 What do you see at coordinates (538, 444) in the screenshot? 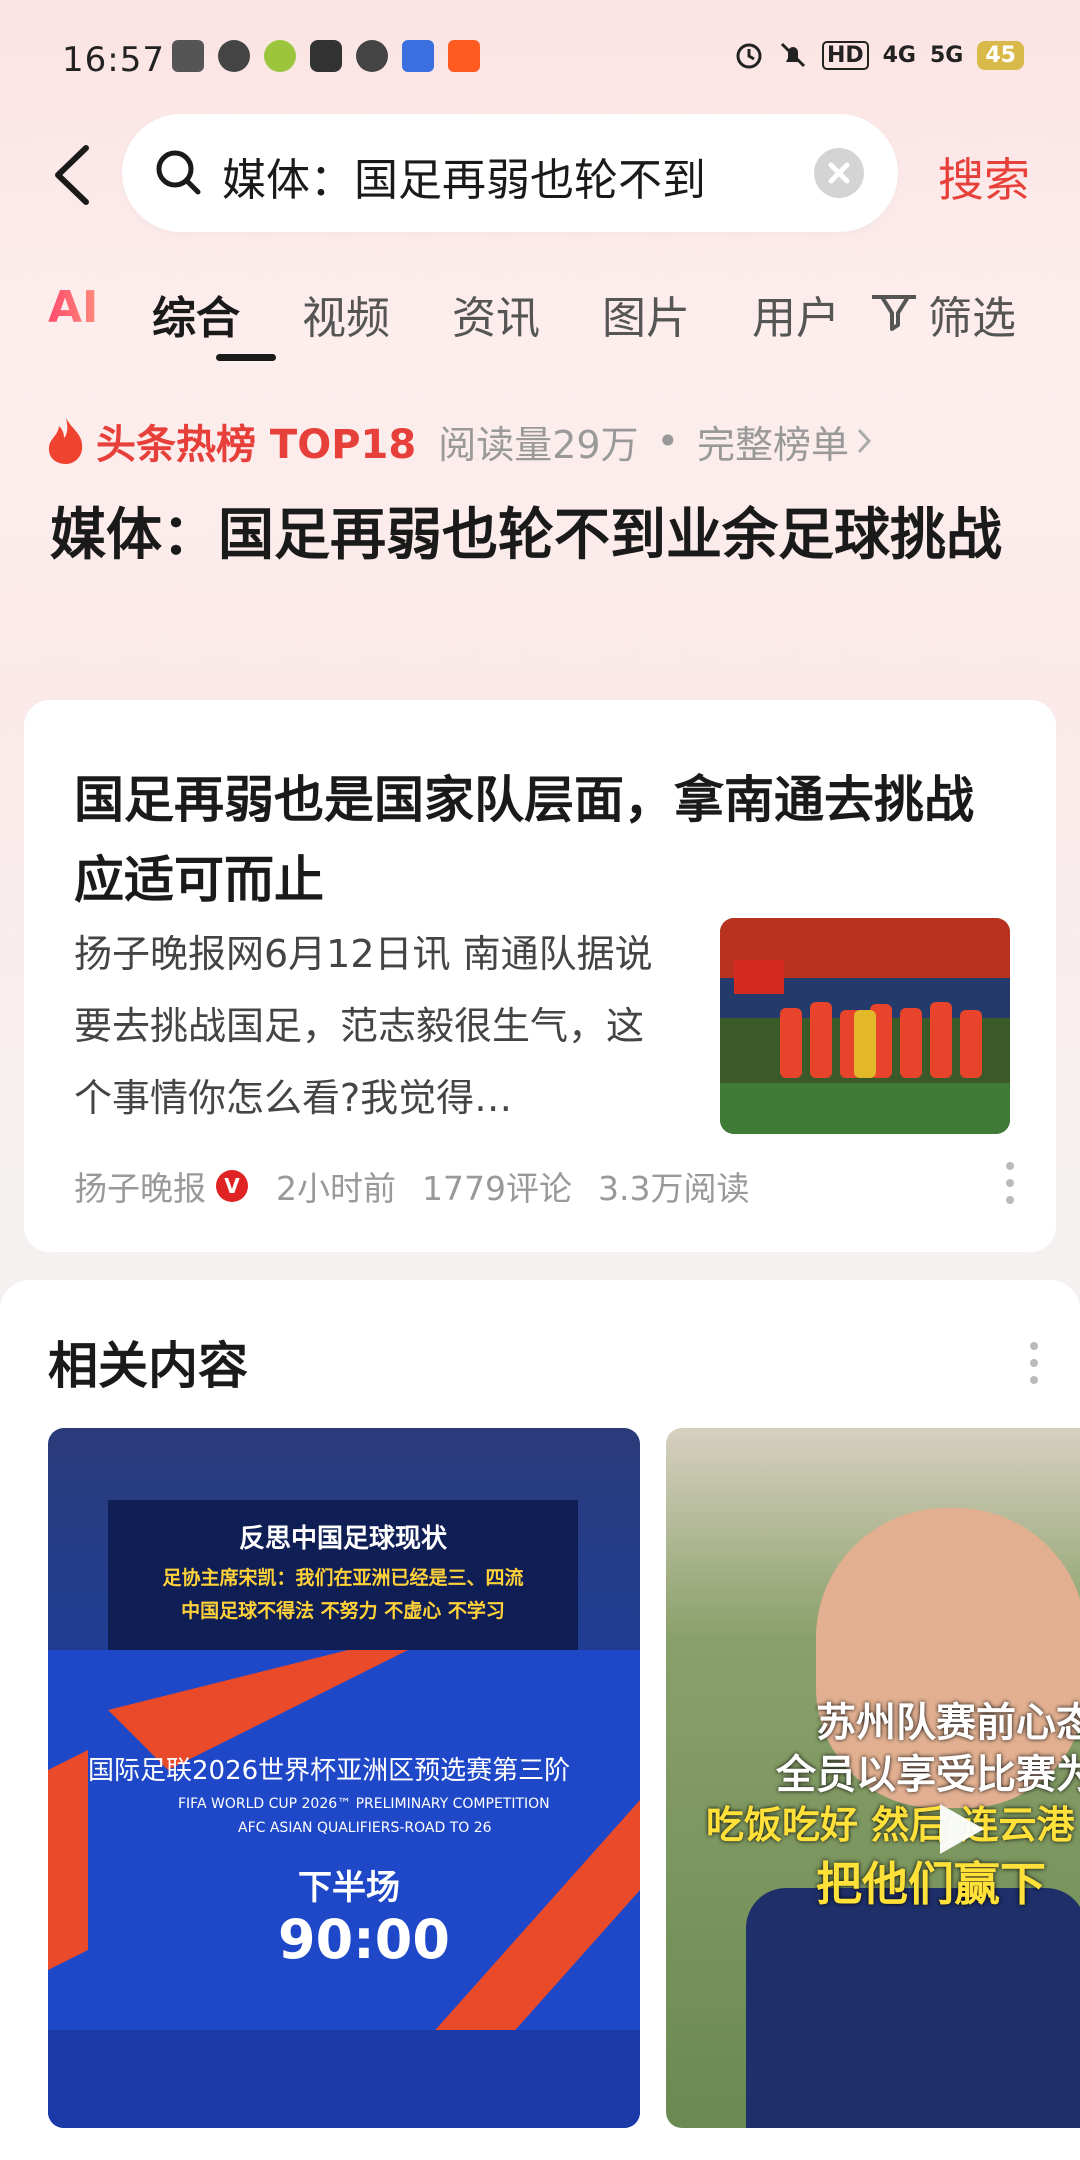
I see `hot-read-count: 阅读量29万` at bounding box center [538, 444].